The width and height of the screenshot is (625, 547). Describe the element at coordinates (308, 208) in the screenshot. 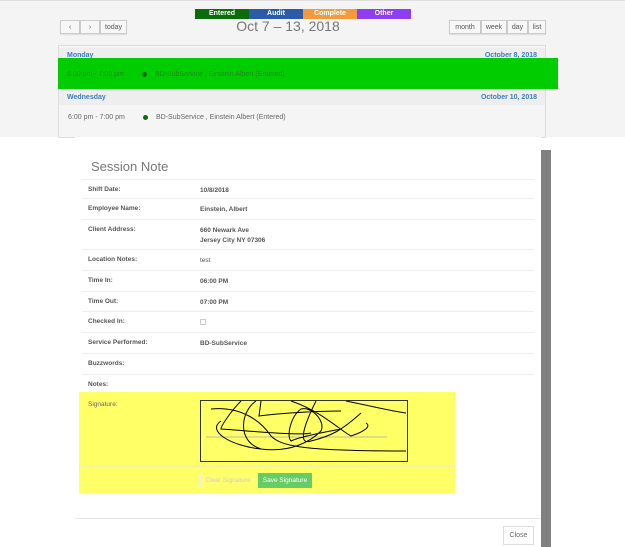

I see `field-employee-name: Employee Name: Einstein, Albert` at that location.